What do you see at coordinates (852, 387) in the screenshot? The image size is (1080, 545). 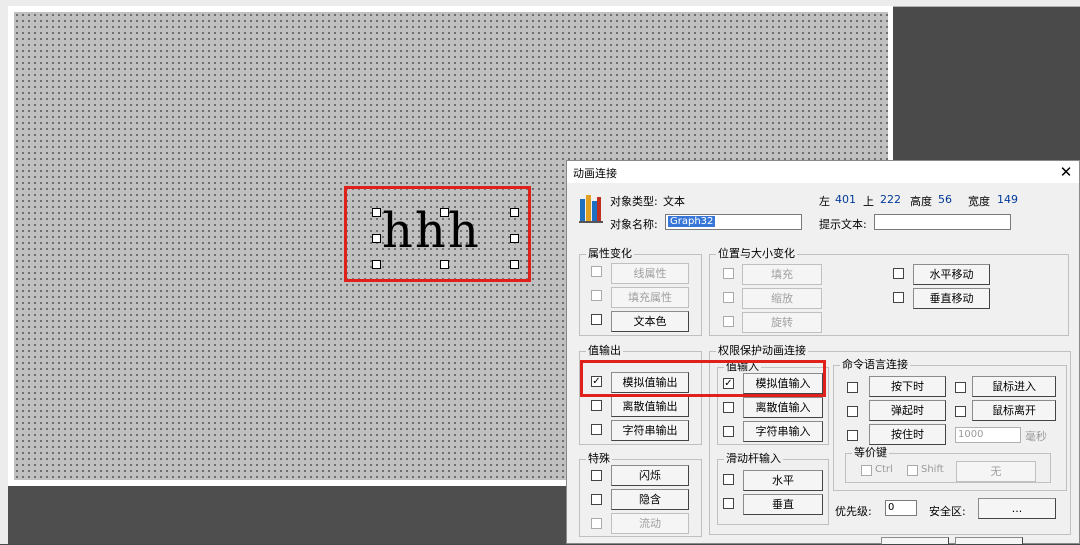 I see `press-checkbox` at bounding box center [852, 387].